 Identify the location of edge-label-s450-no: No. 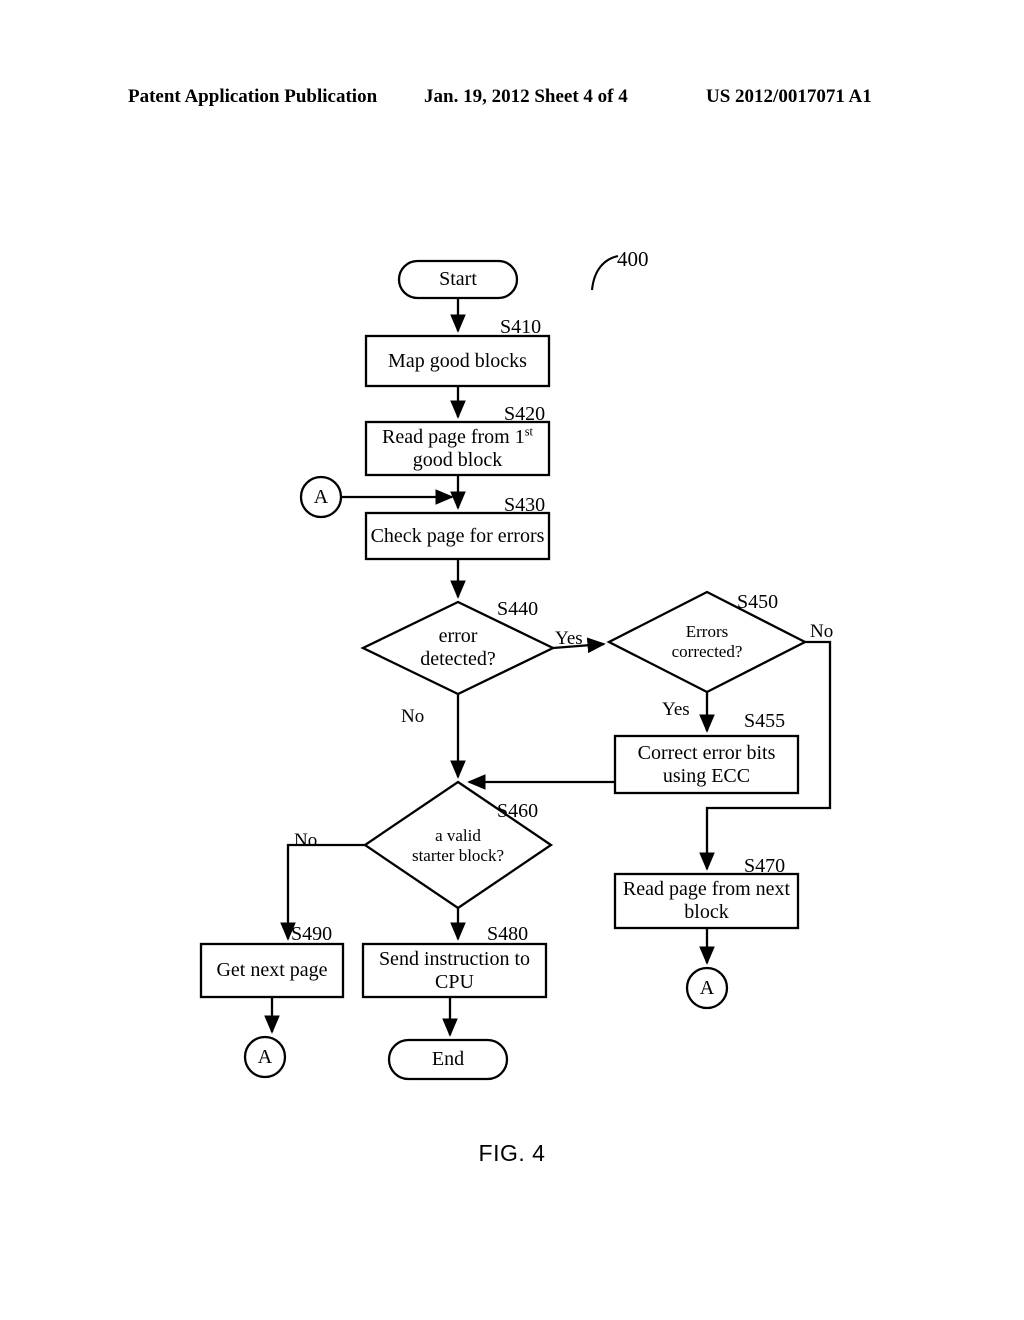
(822, 631).